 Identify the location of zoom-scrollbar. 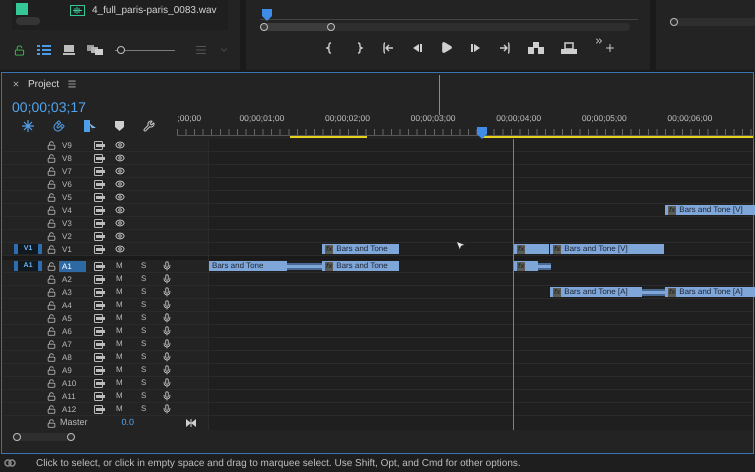
(445, 27).